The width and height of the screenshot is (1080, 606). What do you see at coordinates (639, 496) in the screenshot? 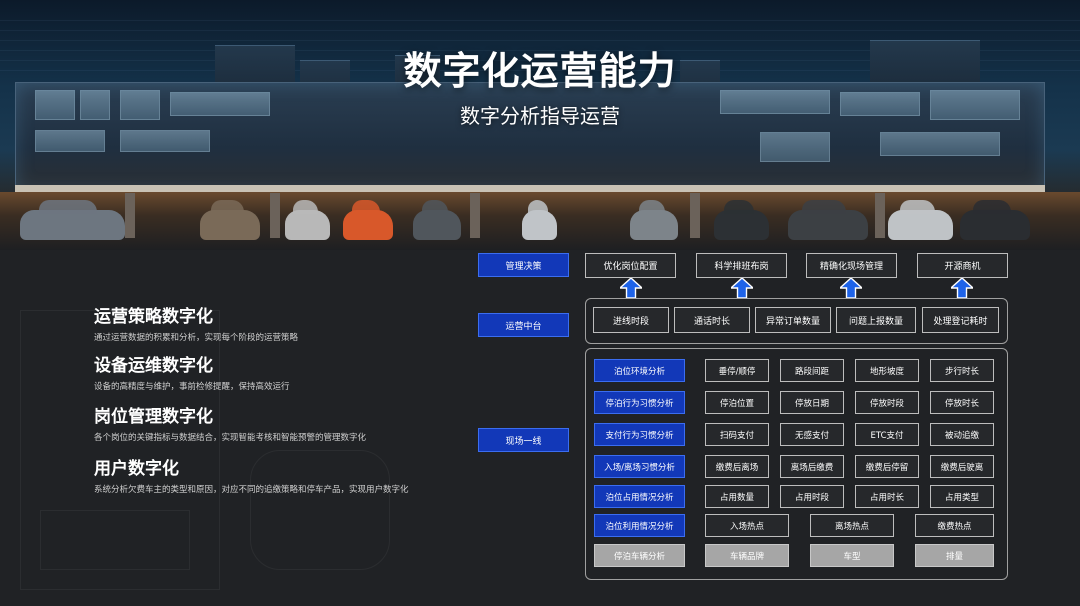
I see `field-row-label: 泊位占用情况分析` at bounding box center [639, 496].